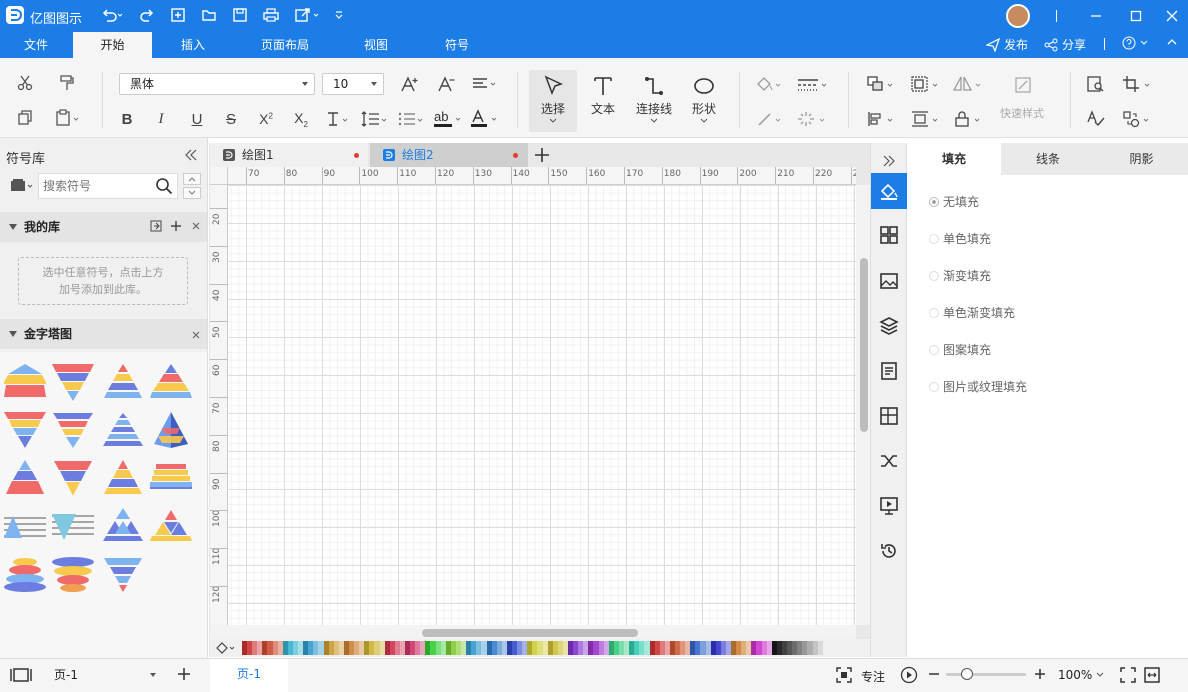  Describe the element at coordinates (1138, 119) in the screenshot. I see `replace-shape-icon` at that location.